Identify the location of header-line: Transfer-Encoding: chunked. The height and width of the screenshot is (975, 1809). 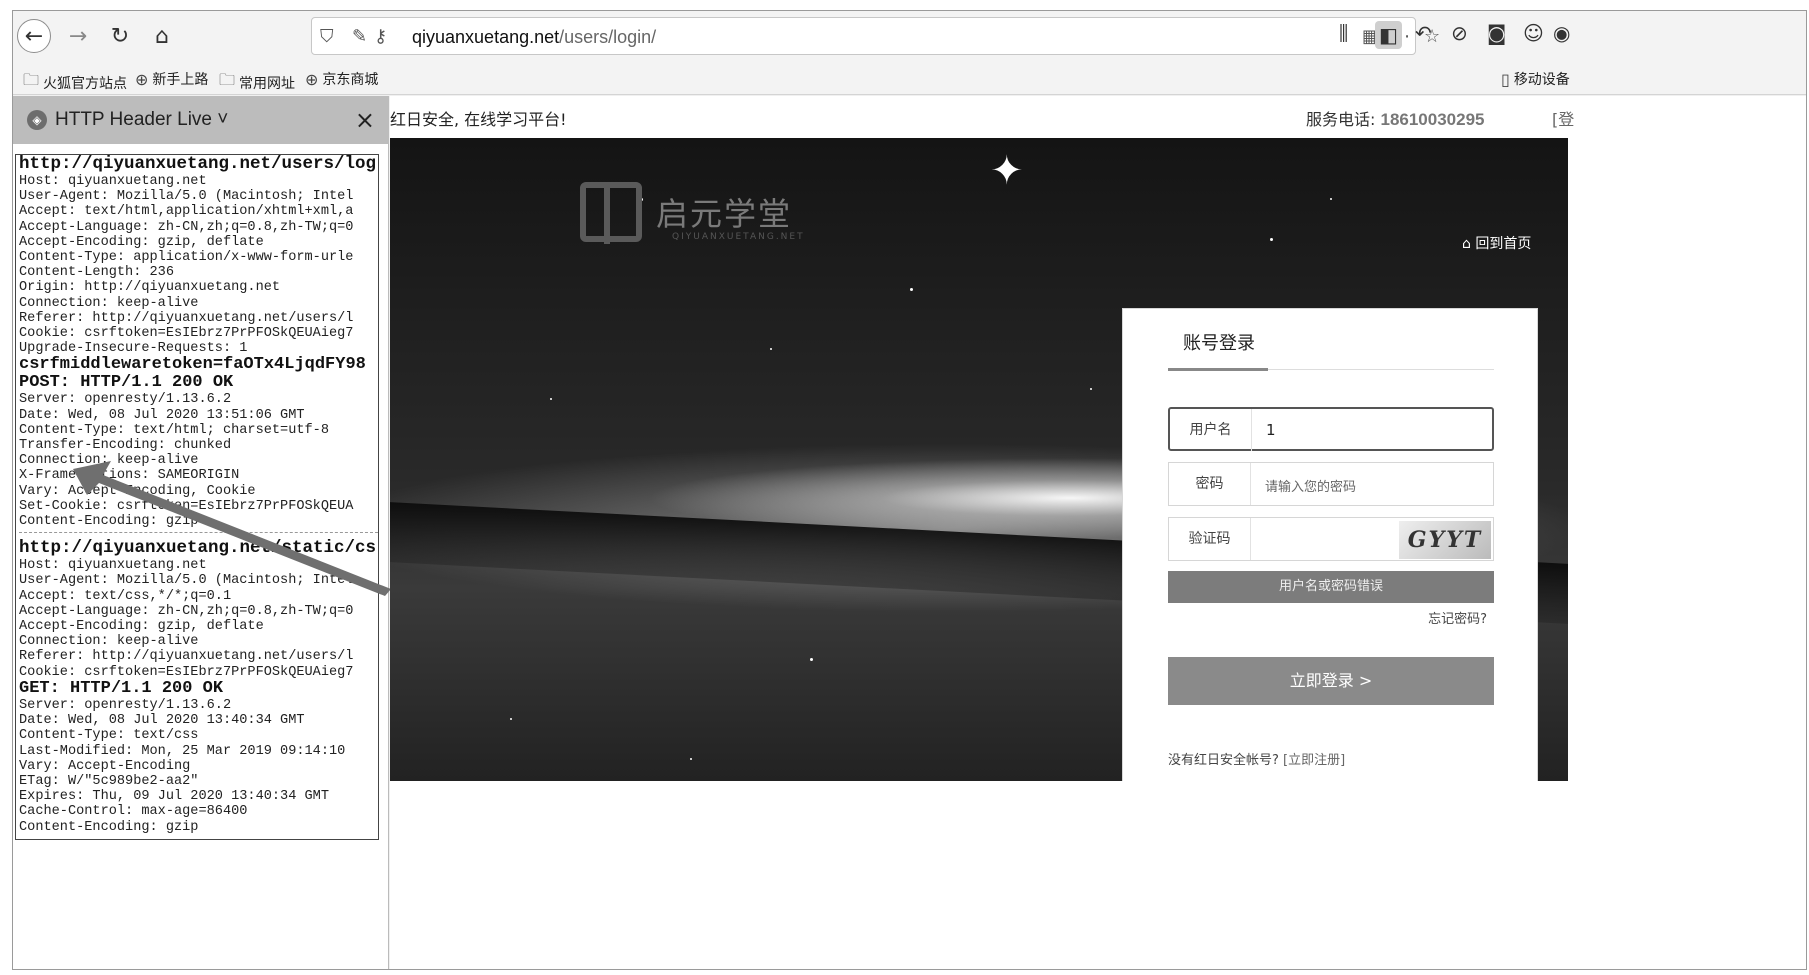
(125, 446).